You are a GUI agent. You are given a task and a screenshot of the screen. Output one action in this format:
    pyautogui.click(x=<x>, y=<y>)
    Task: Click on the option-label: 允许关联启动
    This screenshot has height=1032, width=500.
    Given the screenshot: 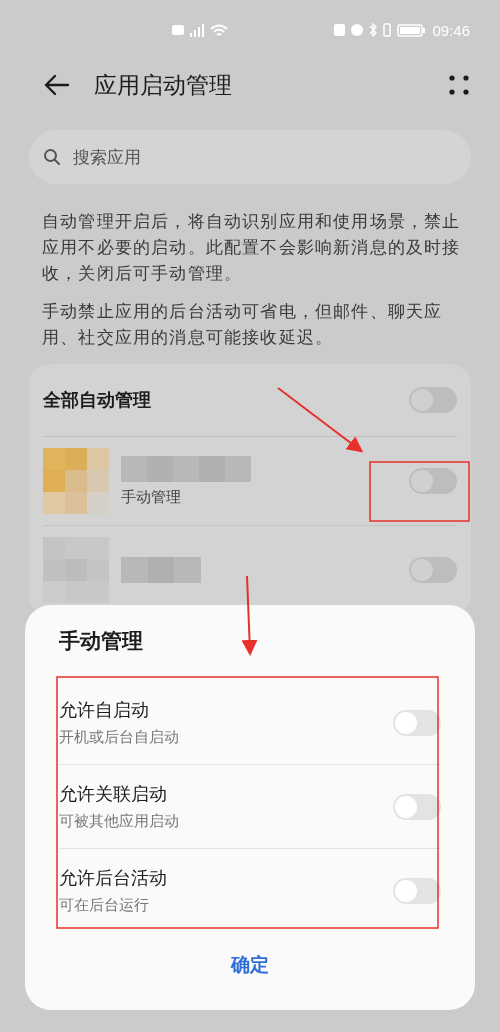 What is the action you would take?
    pyautogui.click(x=113, y=794)
    